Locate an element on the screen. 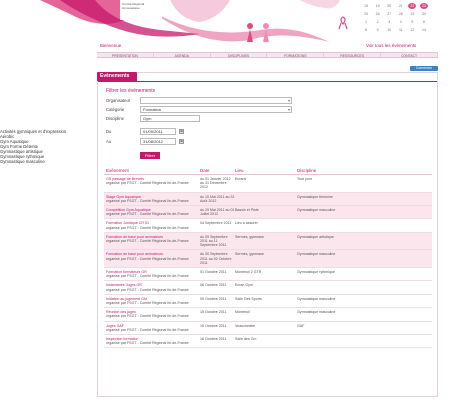  calendar-day: 12 is located at coordinates (412, 30).